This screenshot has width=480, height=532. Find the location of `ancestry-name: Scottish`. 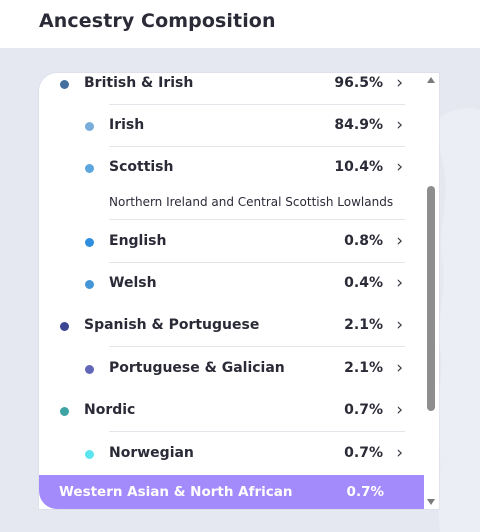

ancestry-name: Scottish is located at coordinates (141, 167).